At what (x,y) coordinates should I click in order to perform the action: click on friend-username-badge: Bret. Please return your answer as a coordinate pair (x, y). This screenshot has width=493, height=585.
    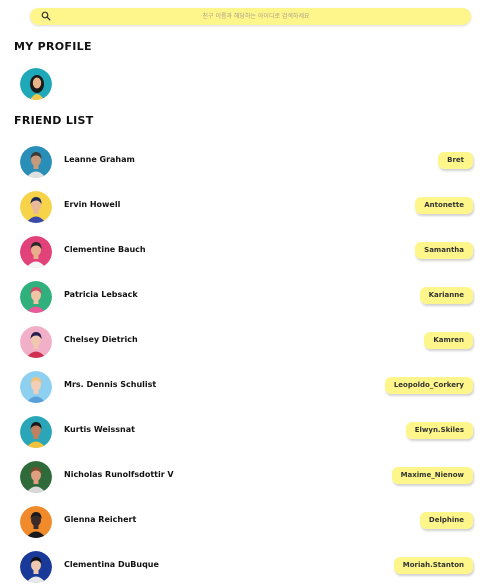
    Looking at the image, I should click on (455, 160).